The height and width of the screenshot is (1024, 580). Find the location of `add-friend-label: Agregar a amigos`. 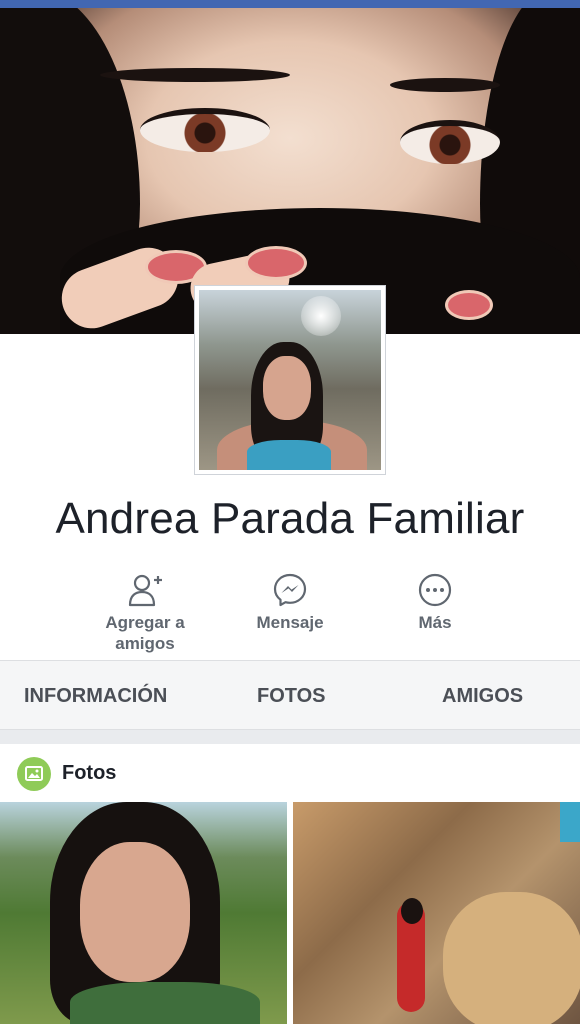

add-friend-label: Agregar a amigos is located at coordinates (145, 633).